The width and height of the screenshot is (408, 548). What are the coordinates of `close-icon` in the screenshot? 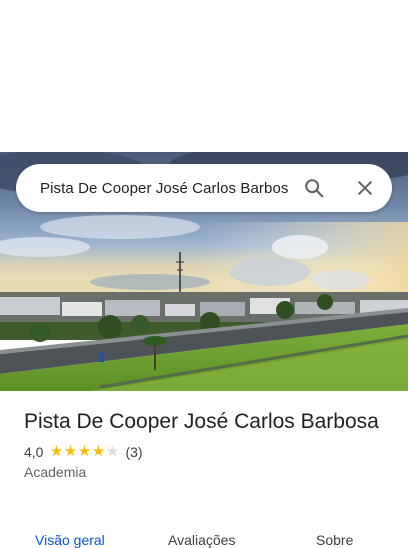 It's located at (365, 188).